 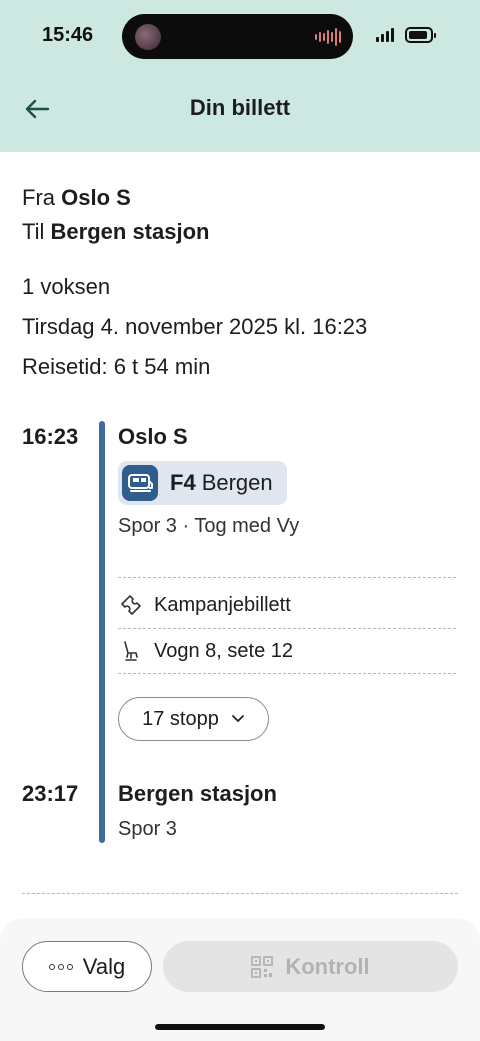 I want to click on more-dots-icon, so click(x=60, y=966).